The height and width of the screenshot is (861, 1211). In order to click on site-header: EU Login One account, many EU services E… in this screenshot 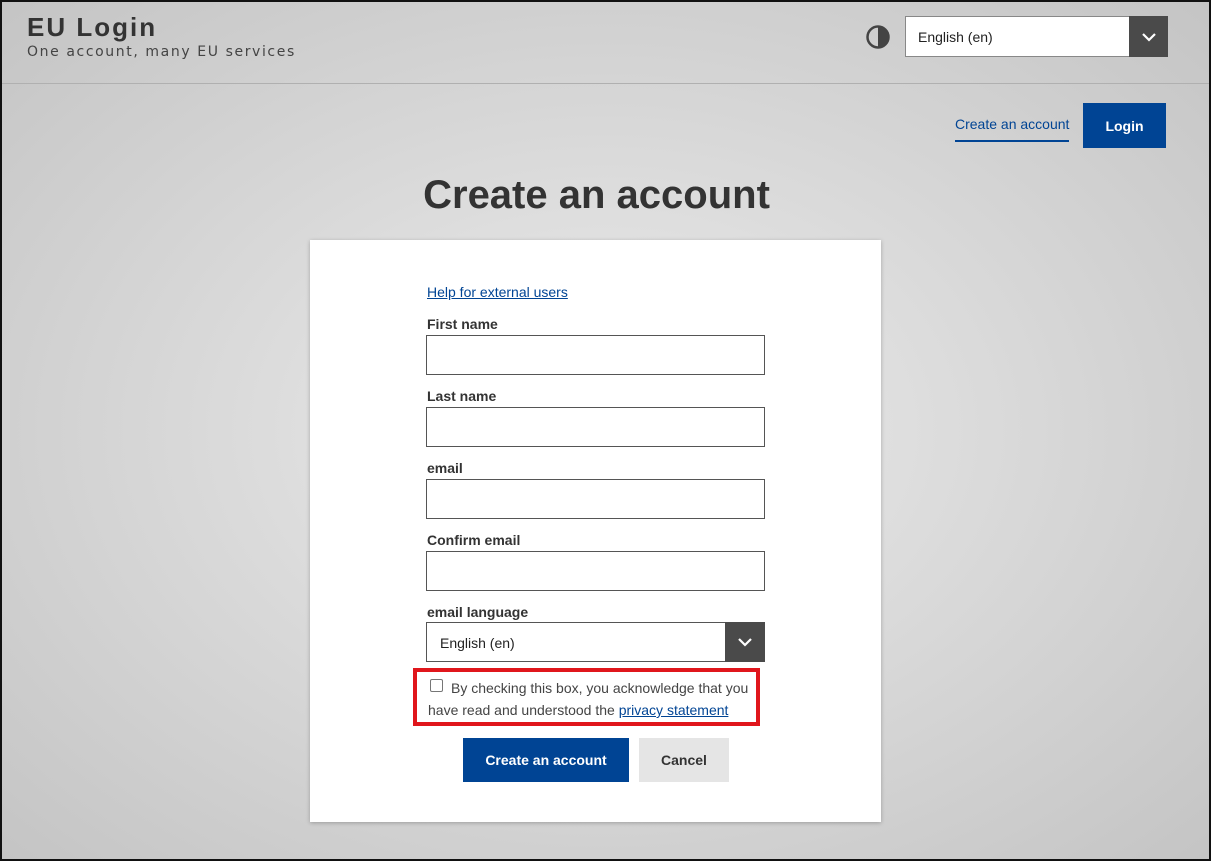, I will do `click(605, 43)`.